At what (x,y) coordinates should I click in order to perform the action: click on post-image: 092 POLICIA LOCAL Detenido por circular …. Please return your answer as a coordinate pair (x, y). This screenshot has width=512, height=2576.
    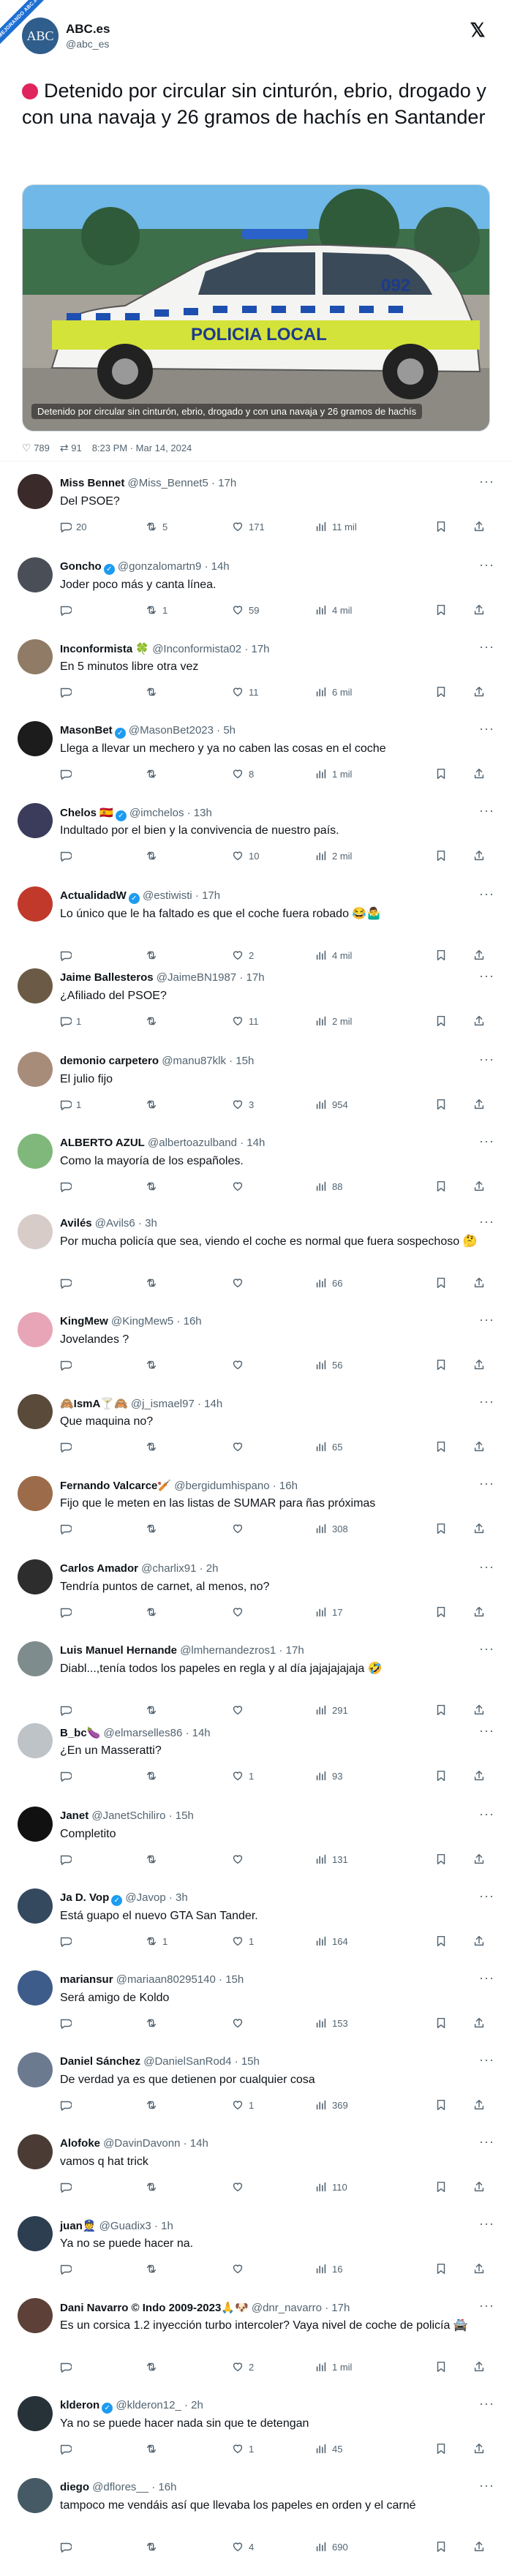
    Looking at the image, I should click on (256, 308).